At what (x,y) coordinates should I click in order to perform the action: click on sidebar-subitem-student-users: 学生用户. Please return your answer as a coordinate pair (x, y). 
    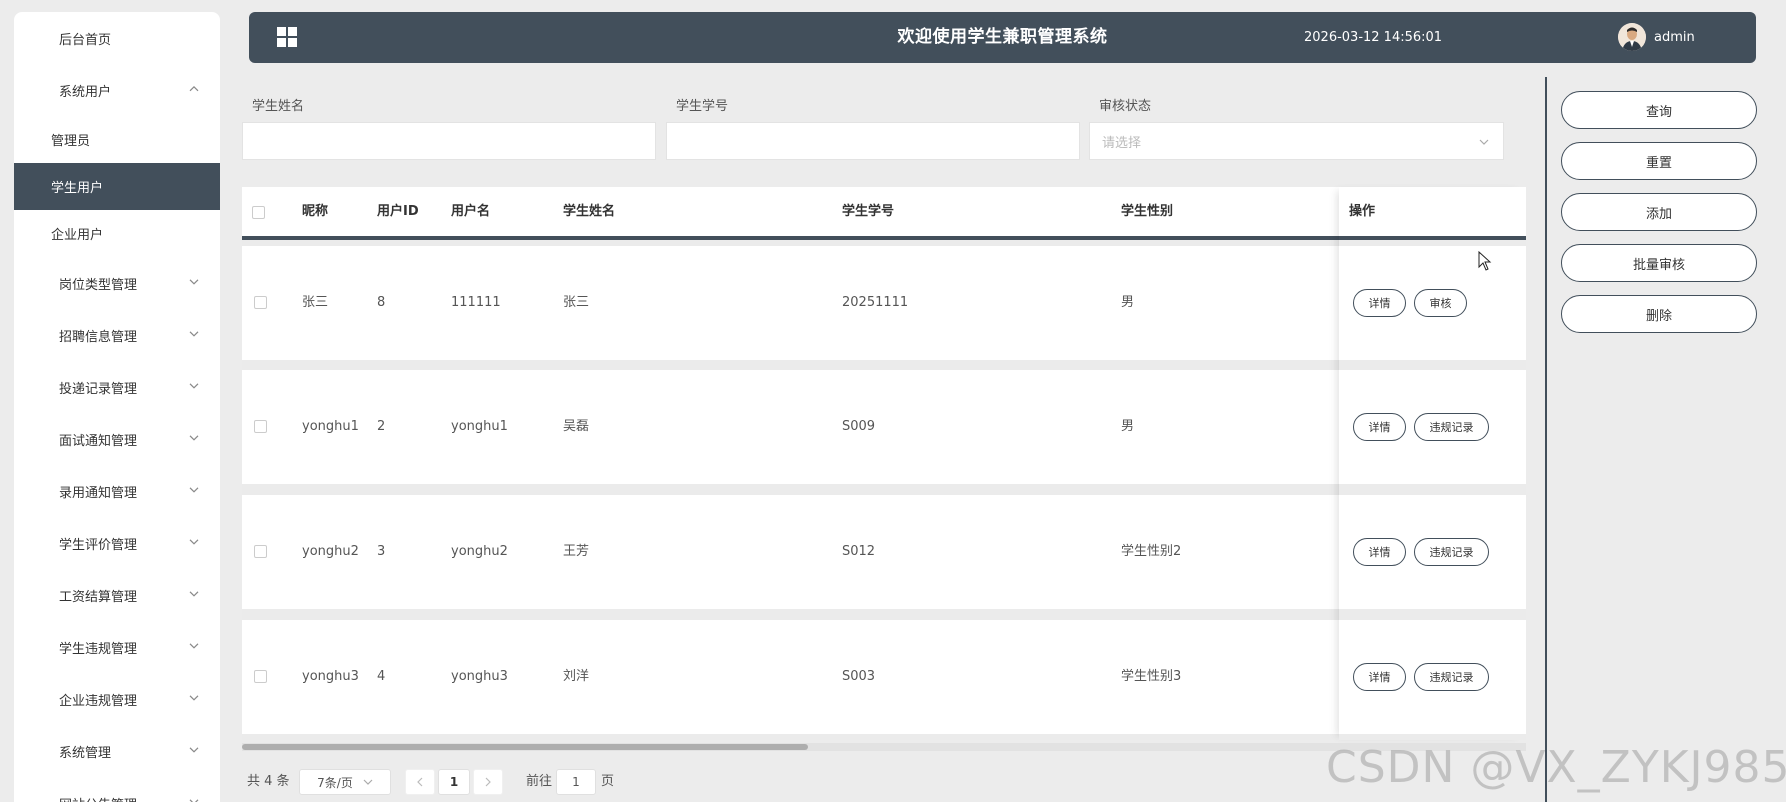
    Looking at the image, I should click on (117, 186).